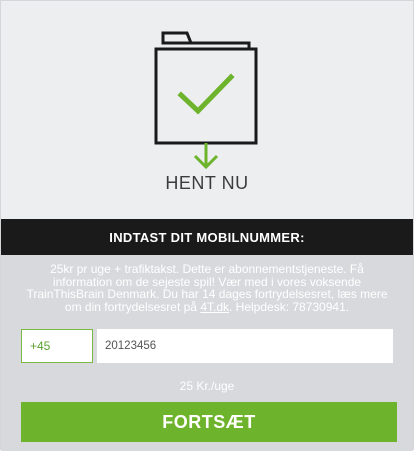 This screenshot has width=418, height=451. I want to click on country-prefix: +45, so click(57, 346).